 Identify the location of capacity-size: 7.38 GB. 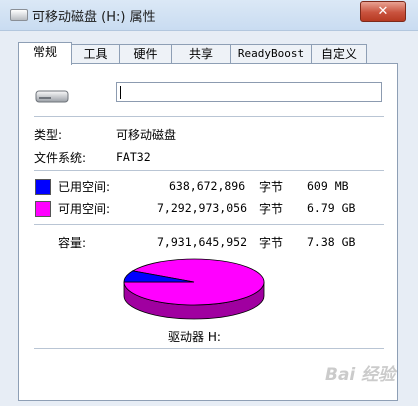
(331, 242).